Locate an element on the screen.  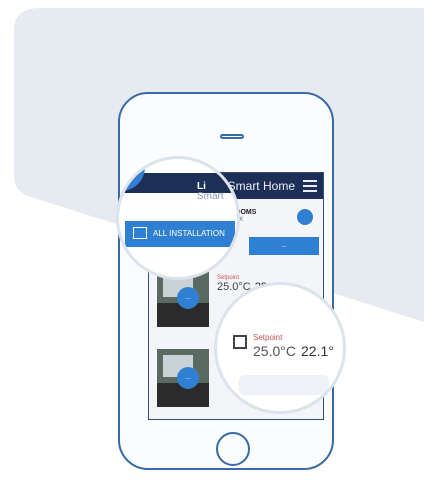
app-title: Smart Home is located at coordinates (261, 186).